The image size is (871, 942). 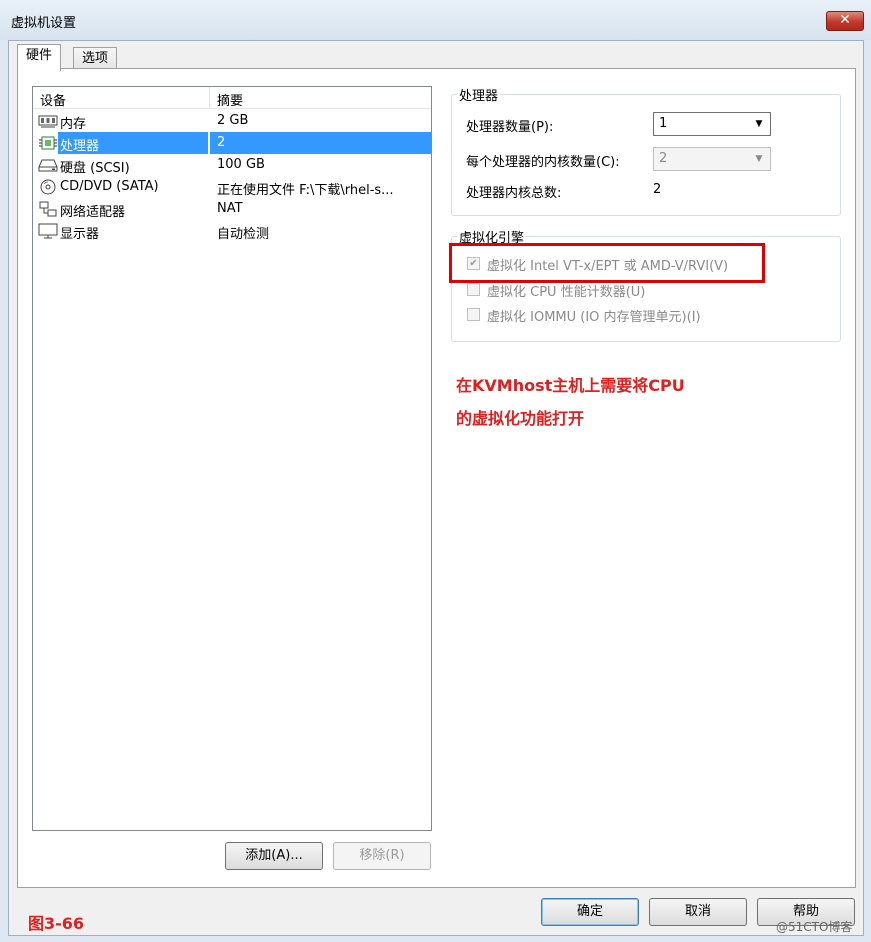 I want to click on tab-hardware-label: 硬件, so click(x=39, y=55).